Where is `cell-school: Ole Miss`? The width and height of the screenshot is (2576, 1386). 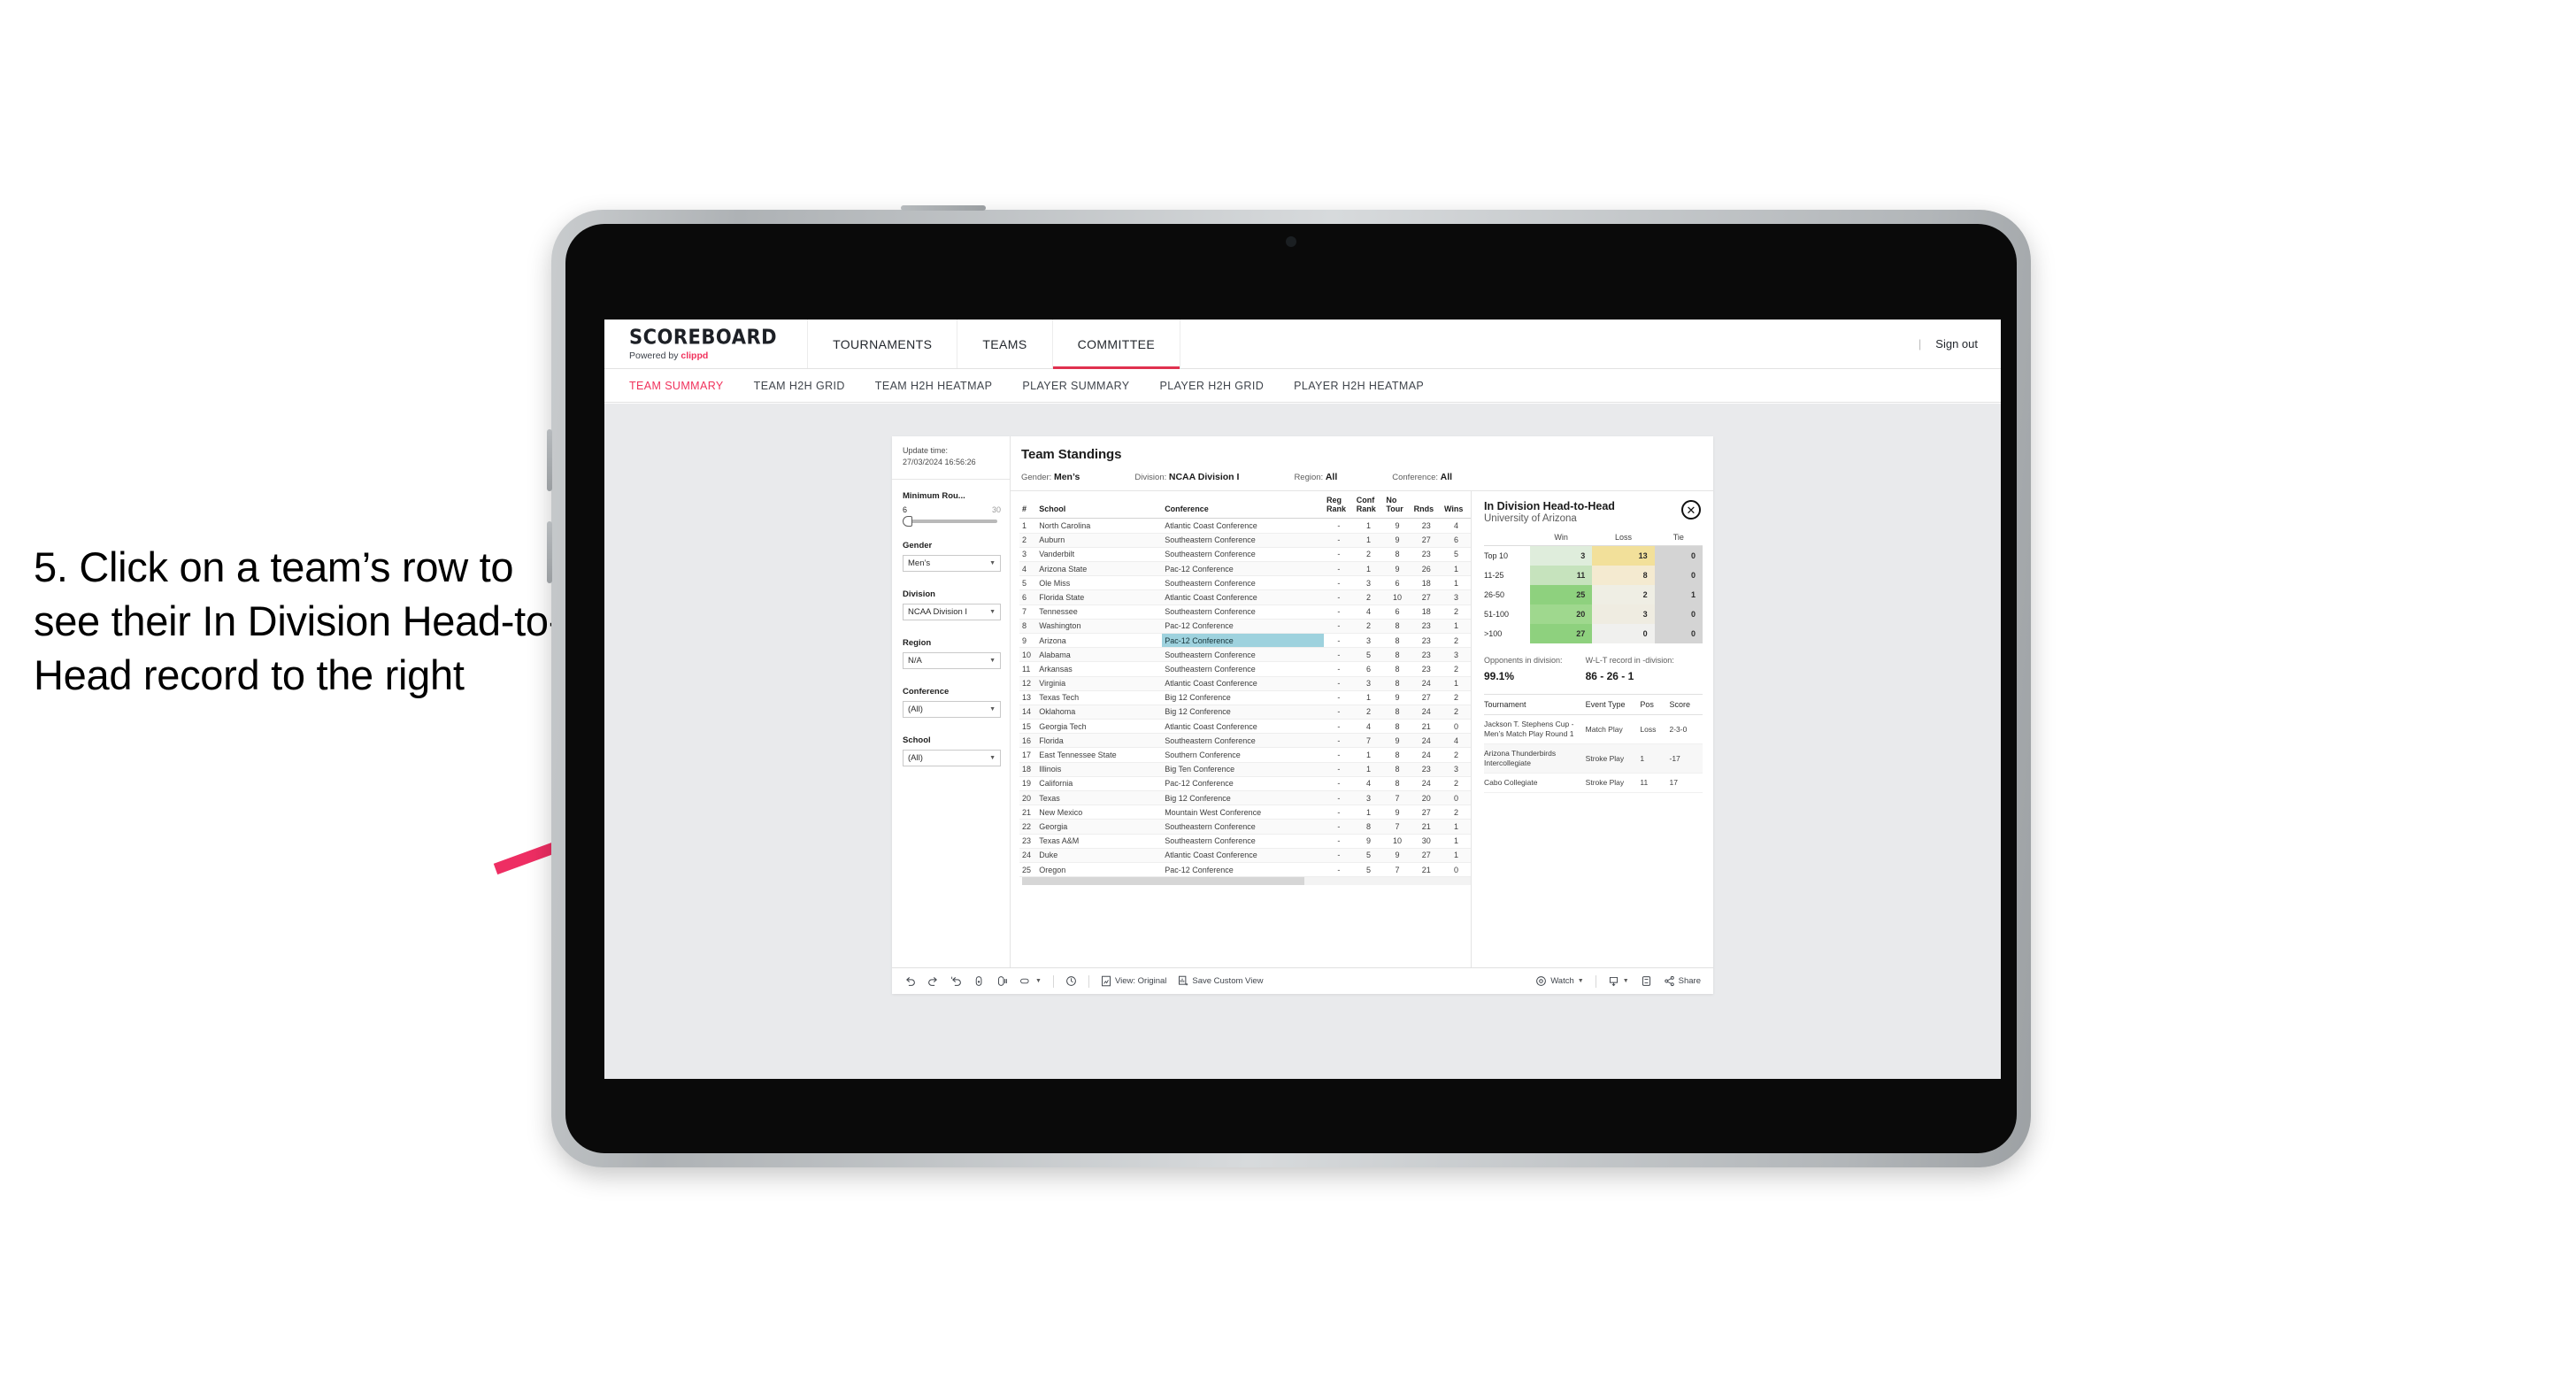 cell-school: Ole Miss is located at coordinates (1099, 583).